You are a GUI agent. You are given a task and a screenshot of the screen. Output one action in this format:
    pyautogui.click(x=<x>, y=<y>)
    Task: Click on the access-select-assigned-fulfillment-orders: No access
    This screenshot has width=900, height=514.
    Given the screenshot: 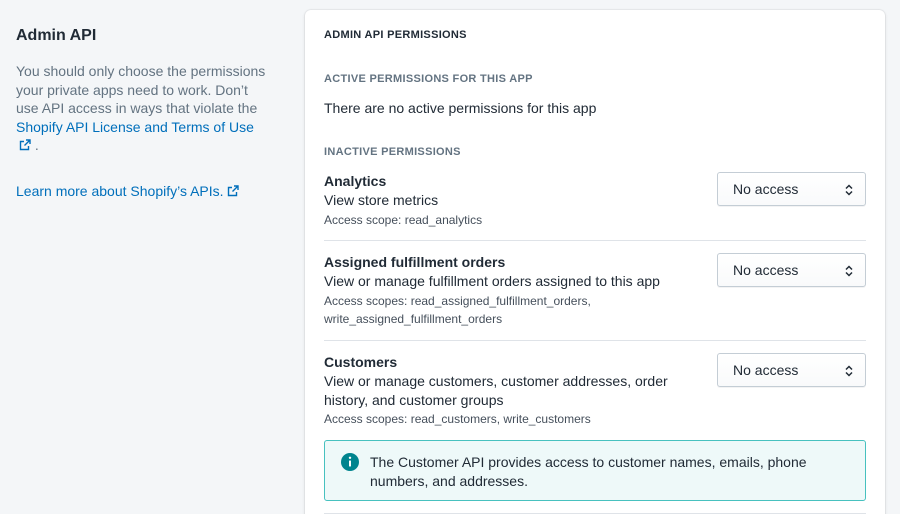 What is the action you would take?
    pyautogui.click(x=791, y=270)
    